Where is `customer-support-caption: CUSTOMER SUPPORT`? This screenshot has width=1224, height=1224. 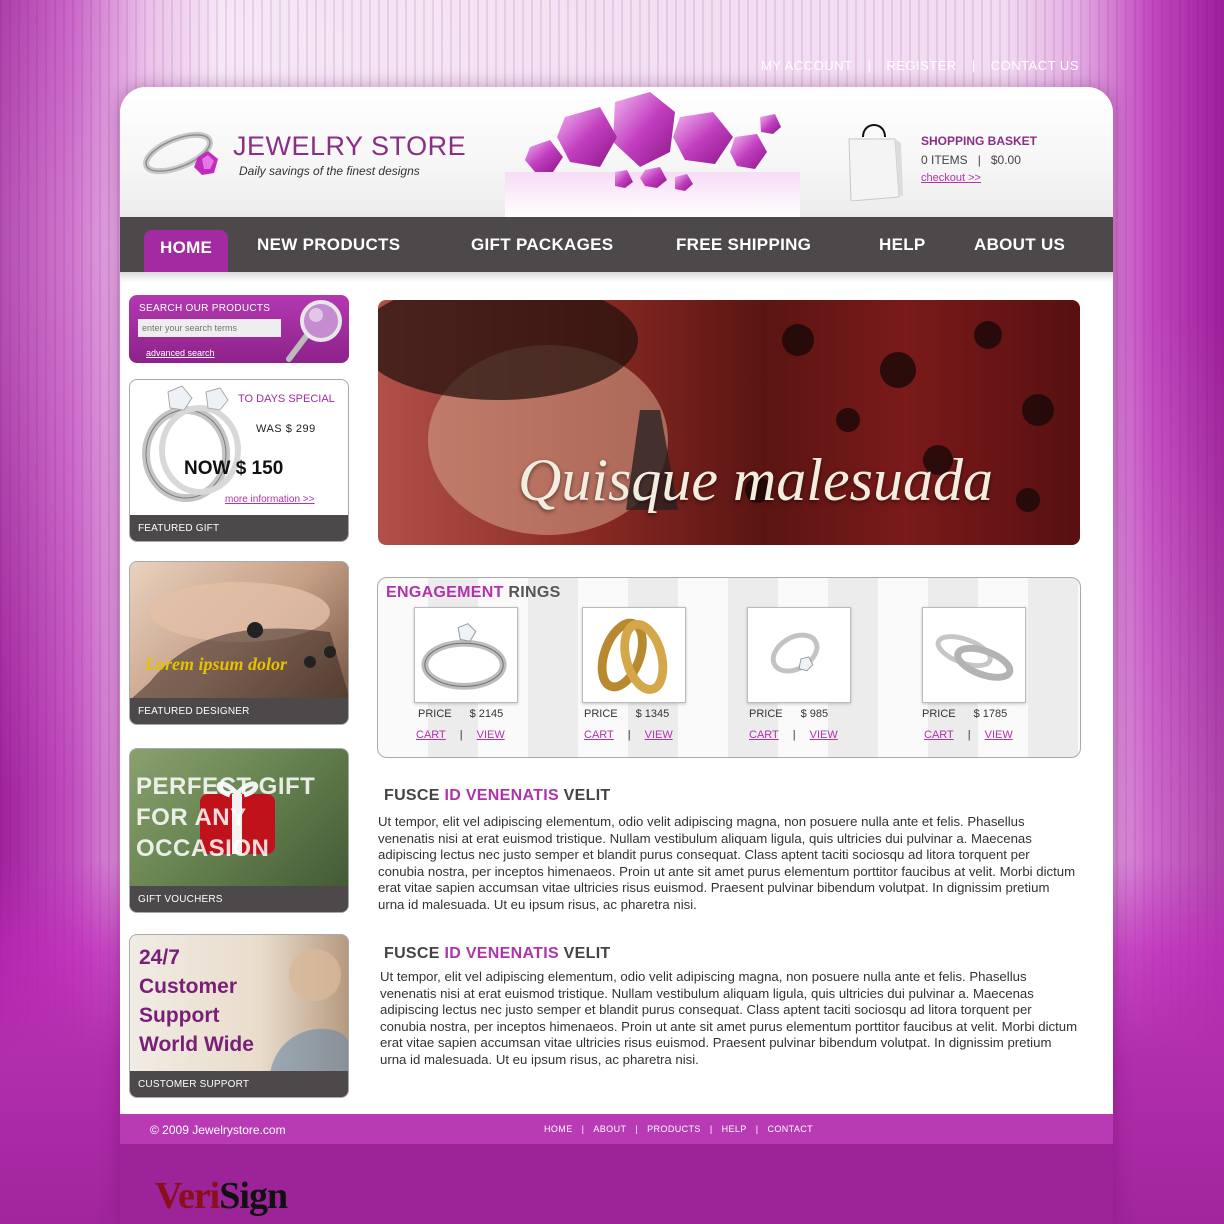 customer-support-caption: CUSTOMER SUPPORT is located at coordinates (239, 1084).